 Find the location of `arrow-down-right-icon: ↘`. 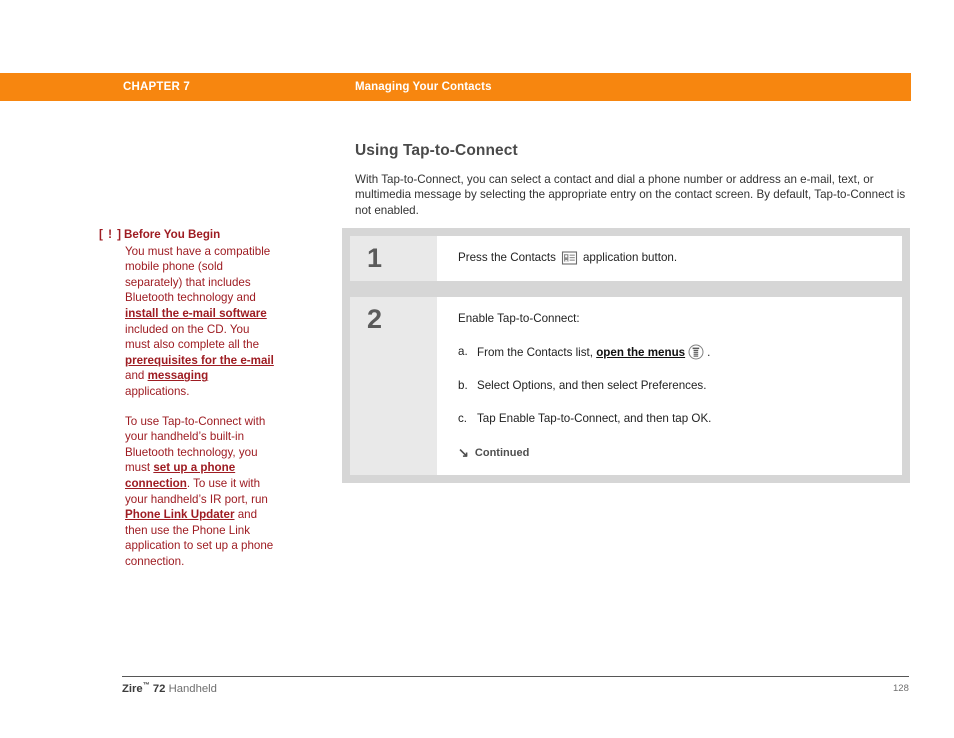

arrow-down-right-icon: ↘ is located at coordinates (463, 452).